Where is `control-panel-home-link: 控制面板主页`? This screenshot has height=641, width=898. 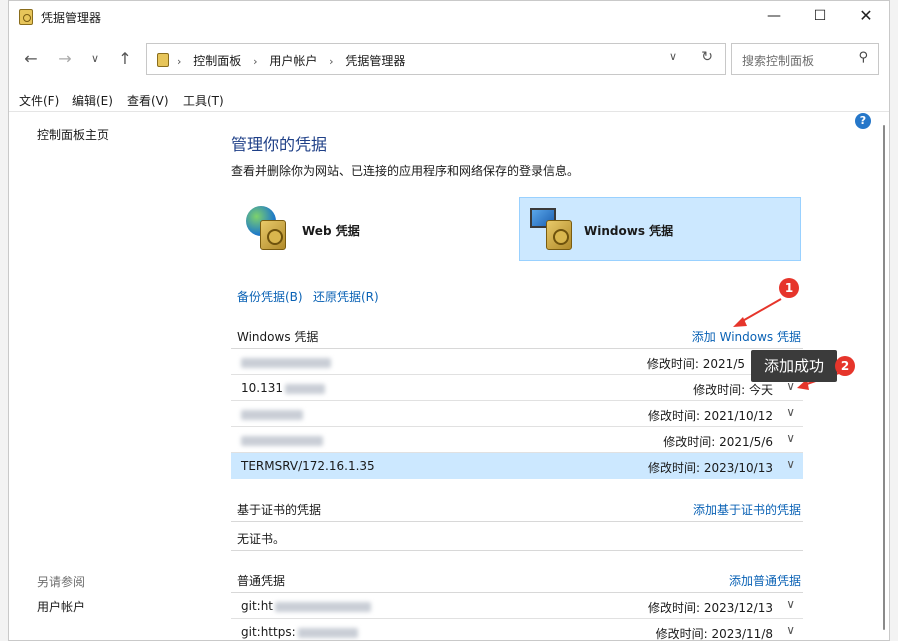
control-panel-home-link: 控制面板主页 is located at coordinates (73, 134).